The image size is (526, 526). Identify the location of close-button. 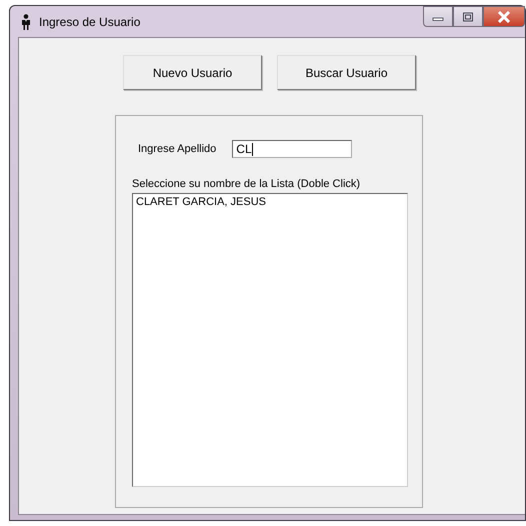
(504, 16).